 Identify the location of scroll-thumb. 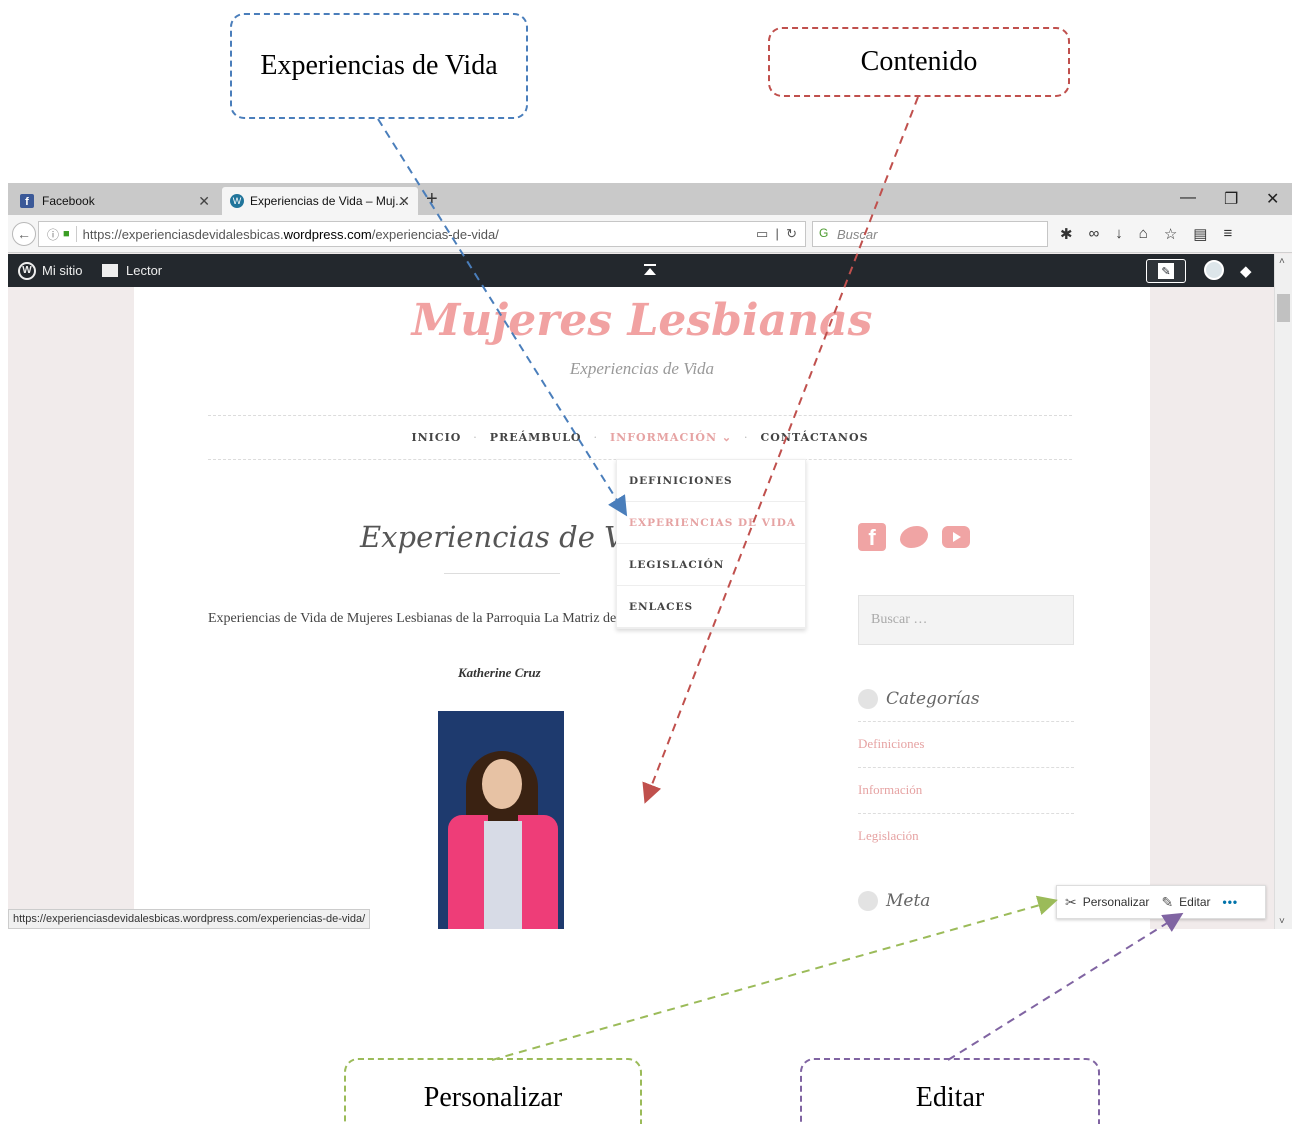
(1283, 308).